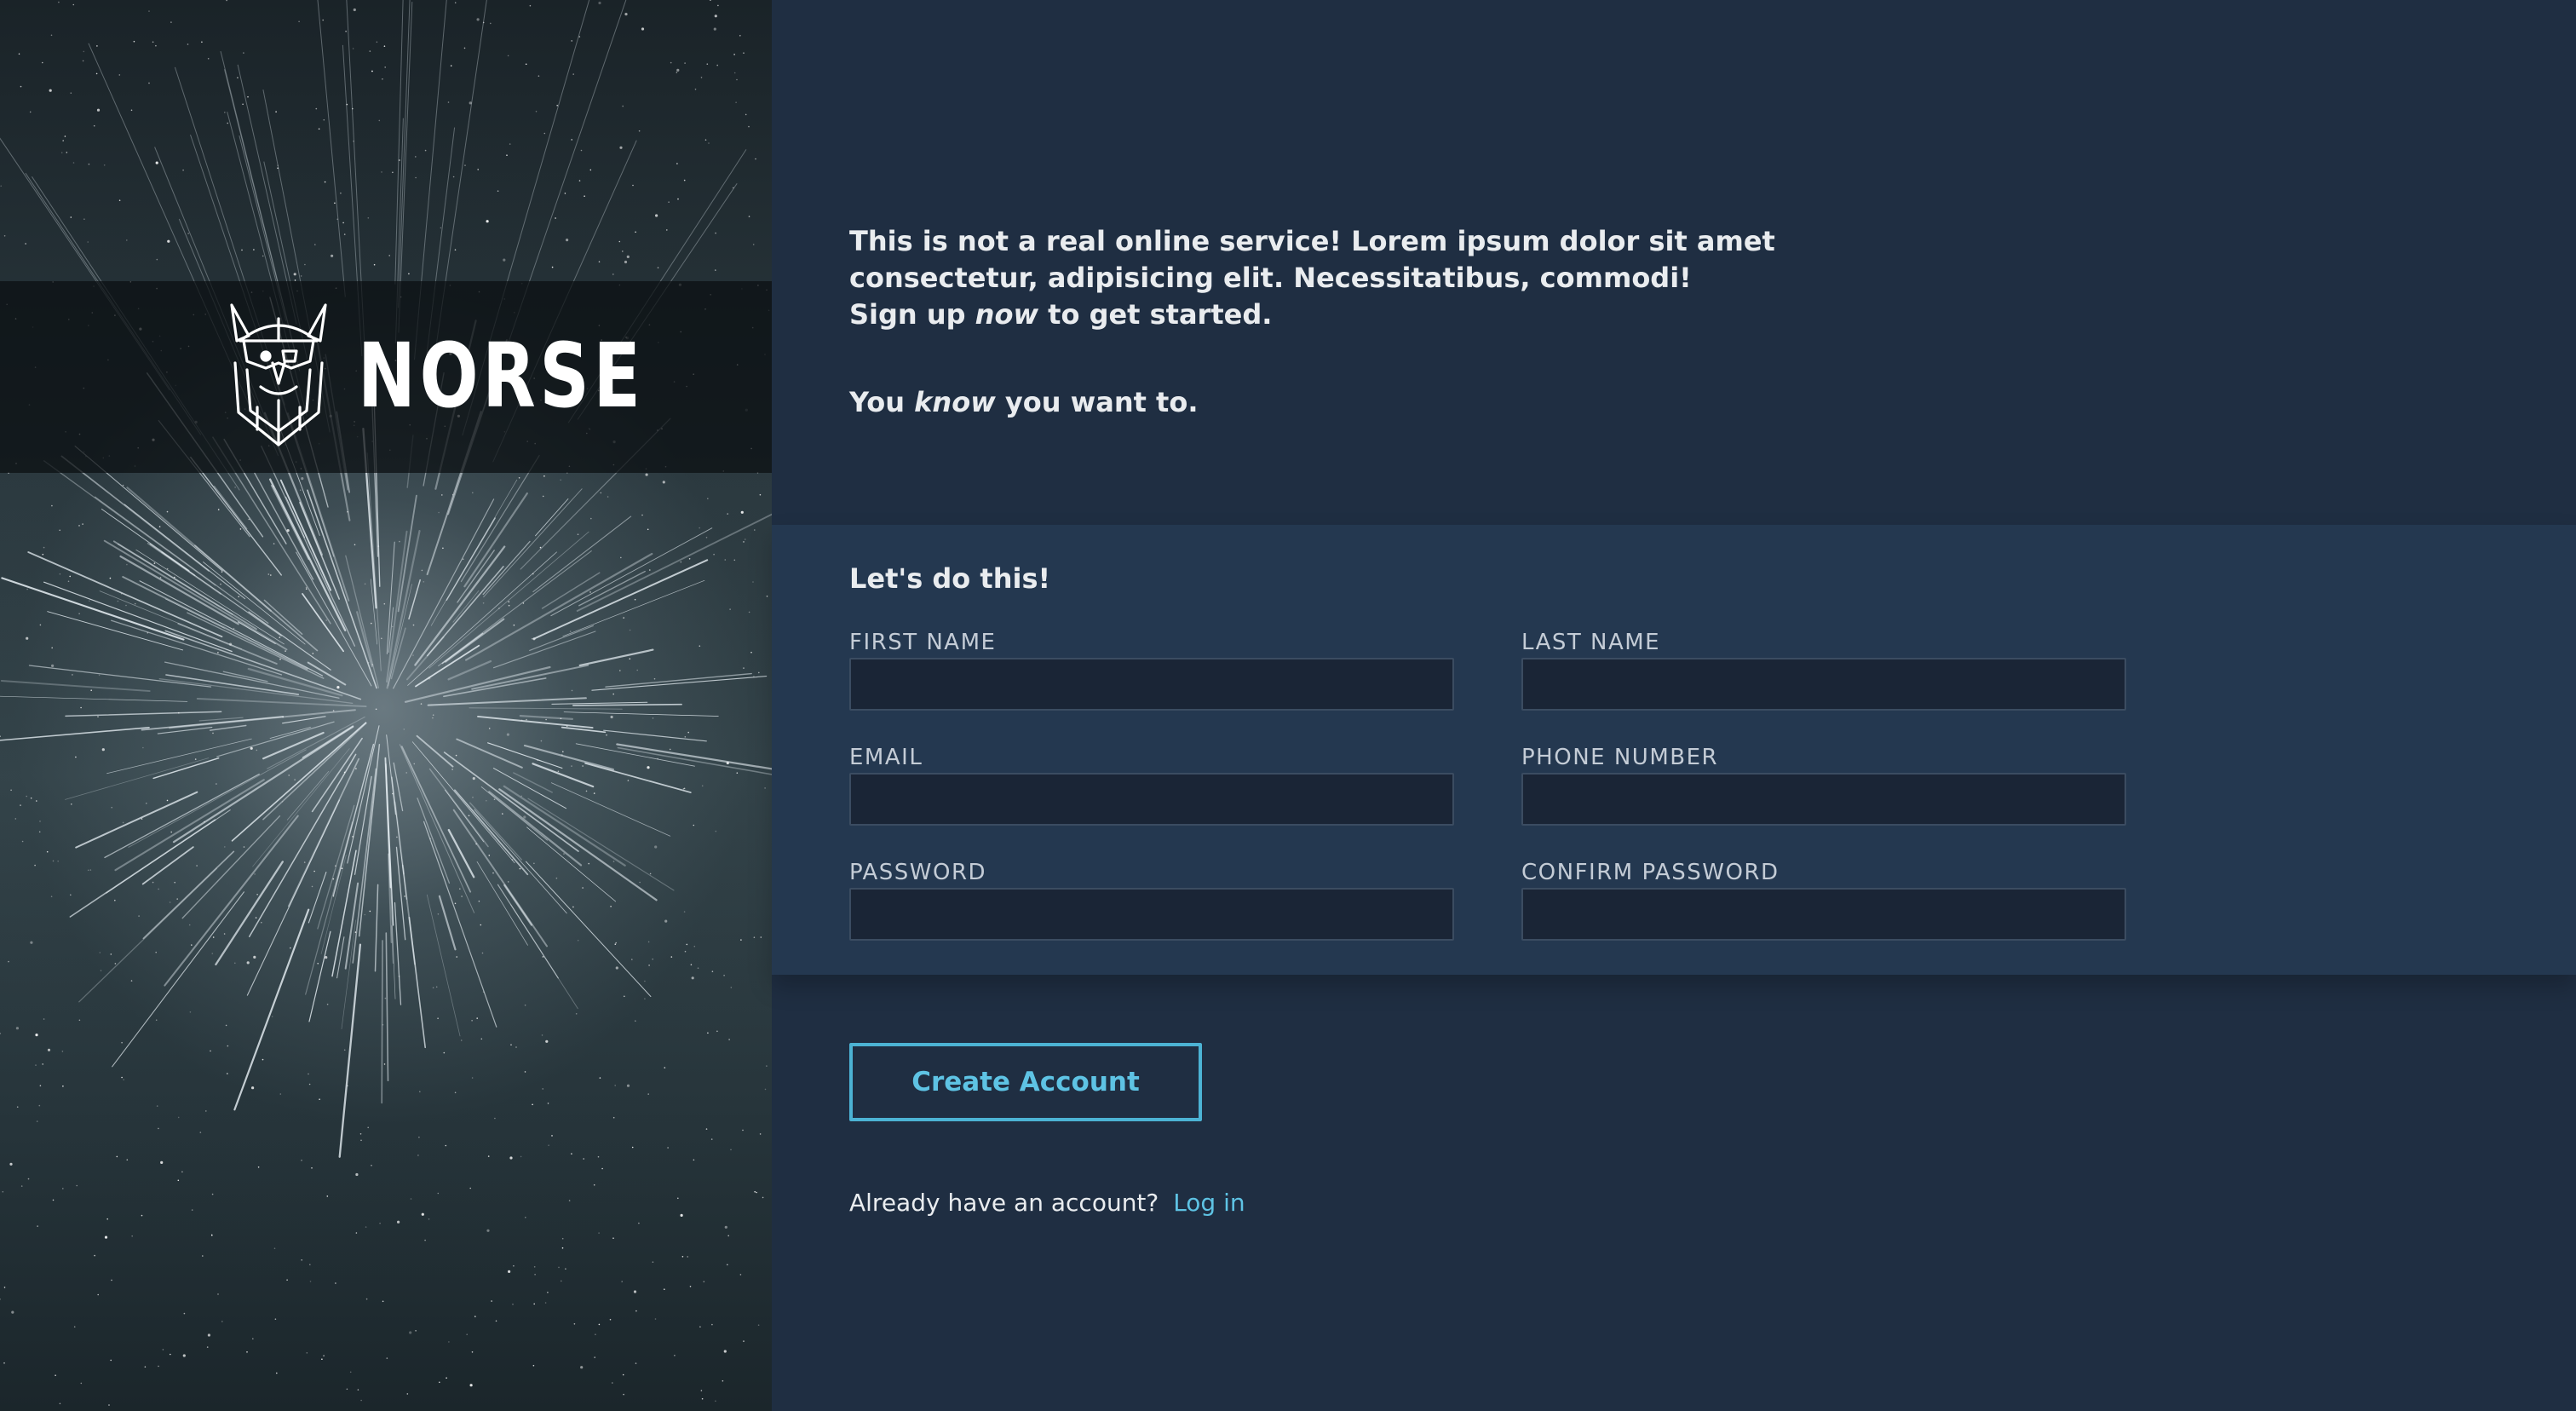  What do you see at coordinates (1160, 314) in the screenshot?
I see `intro-signup-after: to get started.` at bounding box center [1160, 314].